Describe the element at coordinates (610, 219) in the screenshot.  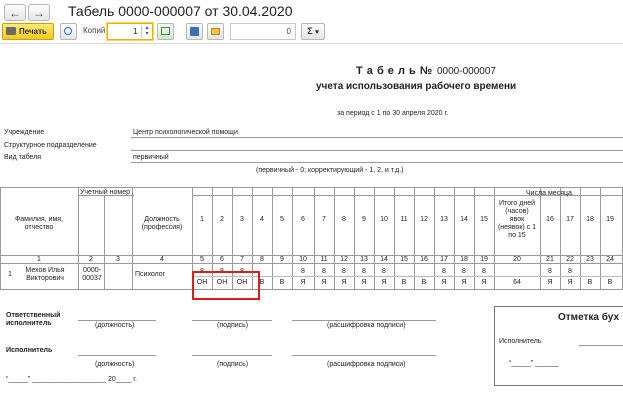
I see `day-header: 19` at that location.